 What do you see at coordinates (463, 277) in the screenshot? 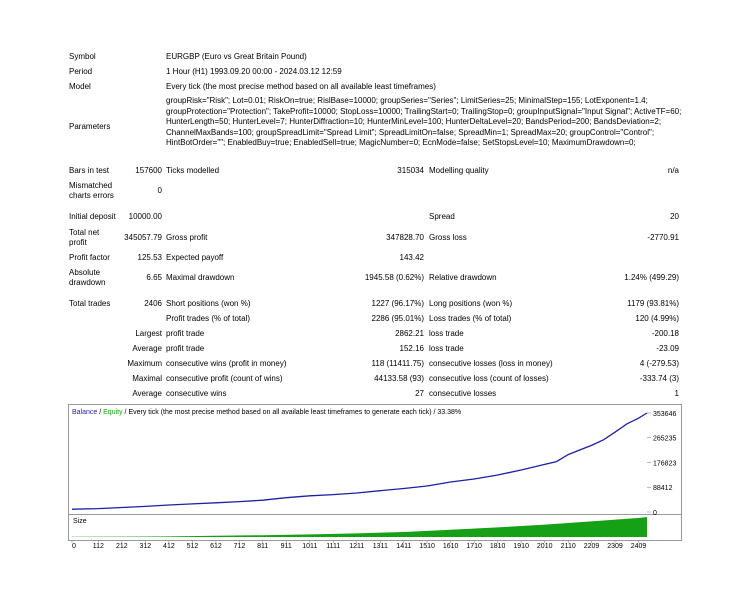
I see `rel-dd-label: Relative drawdown` at bounding box center [463, 277].